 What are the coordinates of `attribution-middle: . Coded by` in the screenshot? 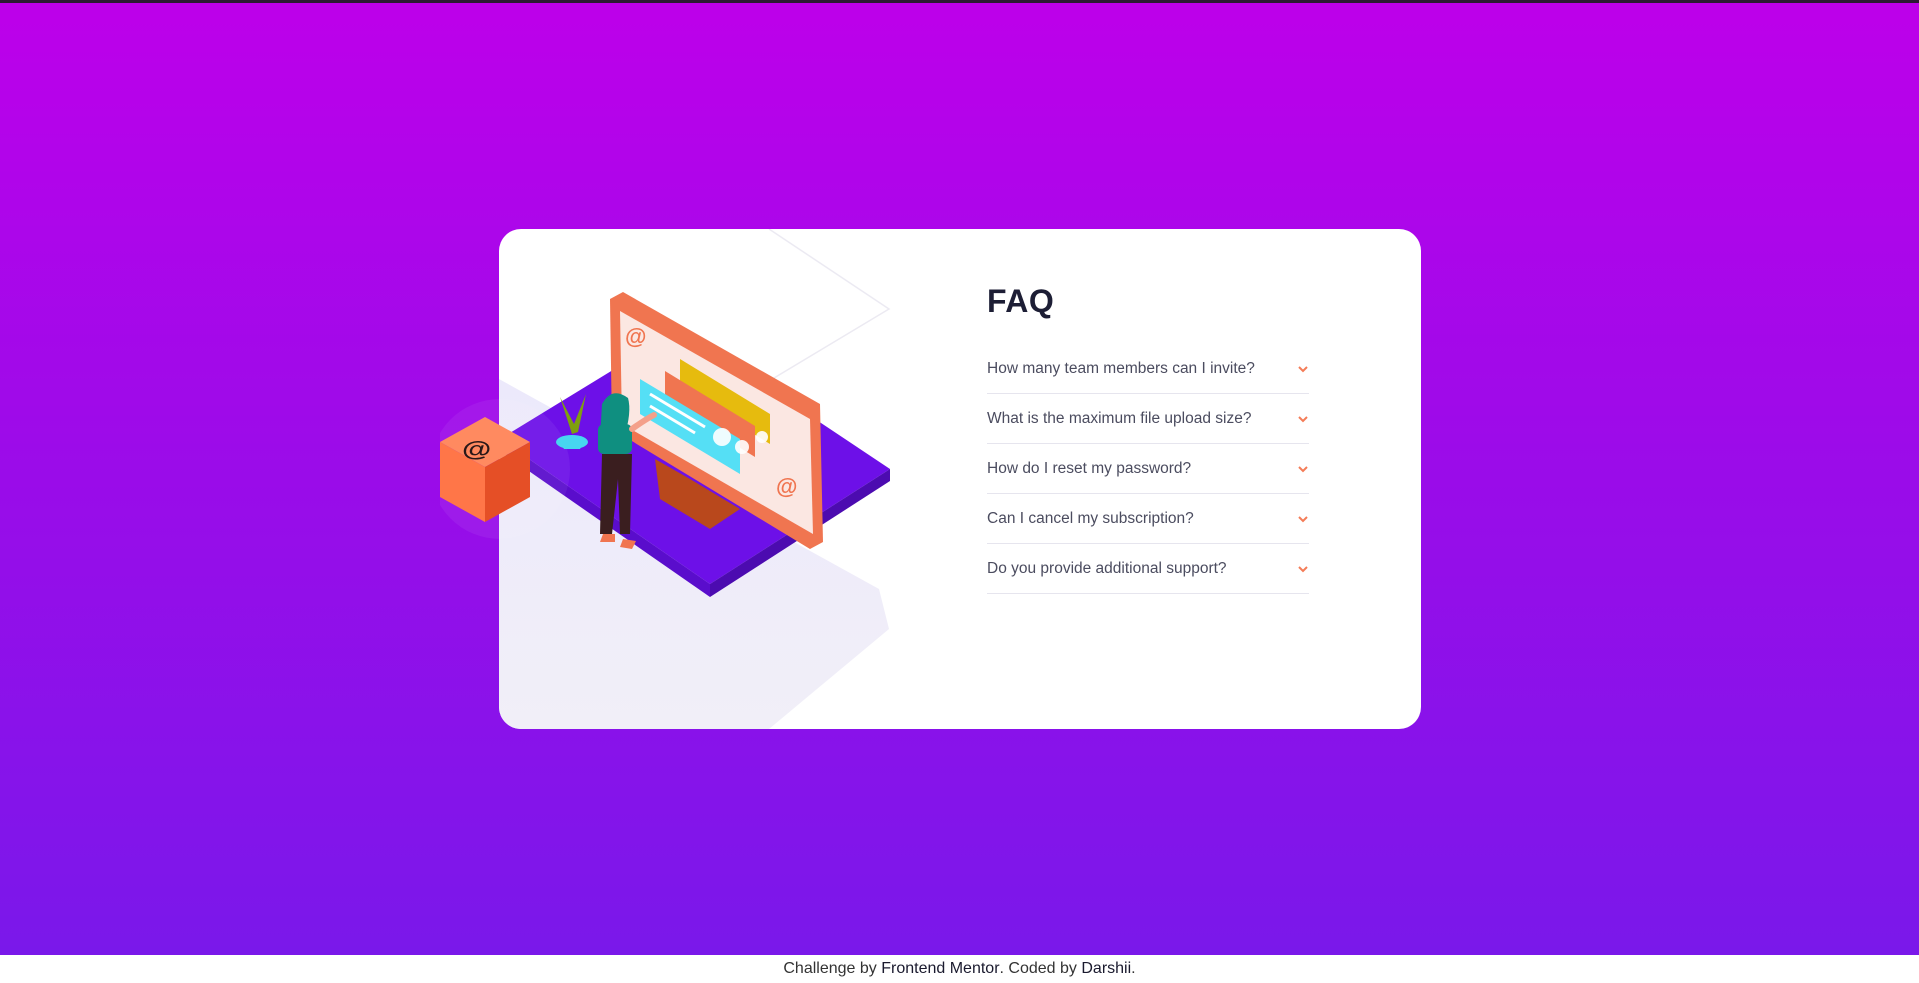 It's located at (1038, 968).